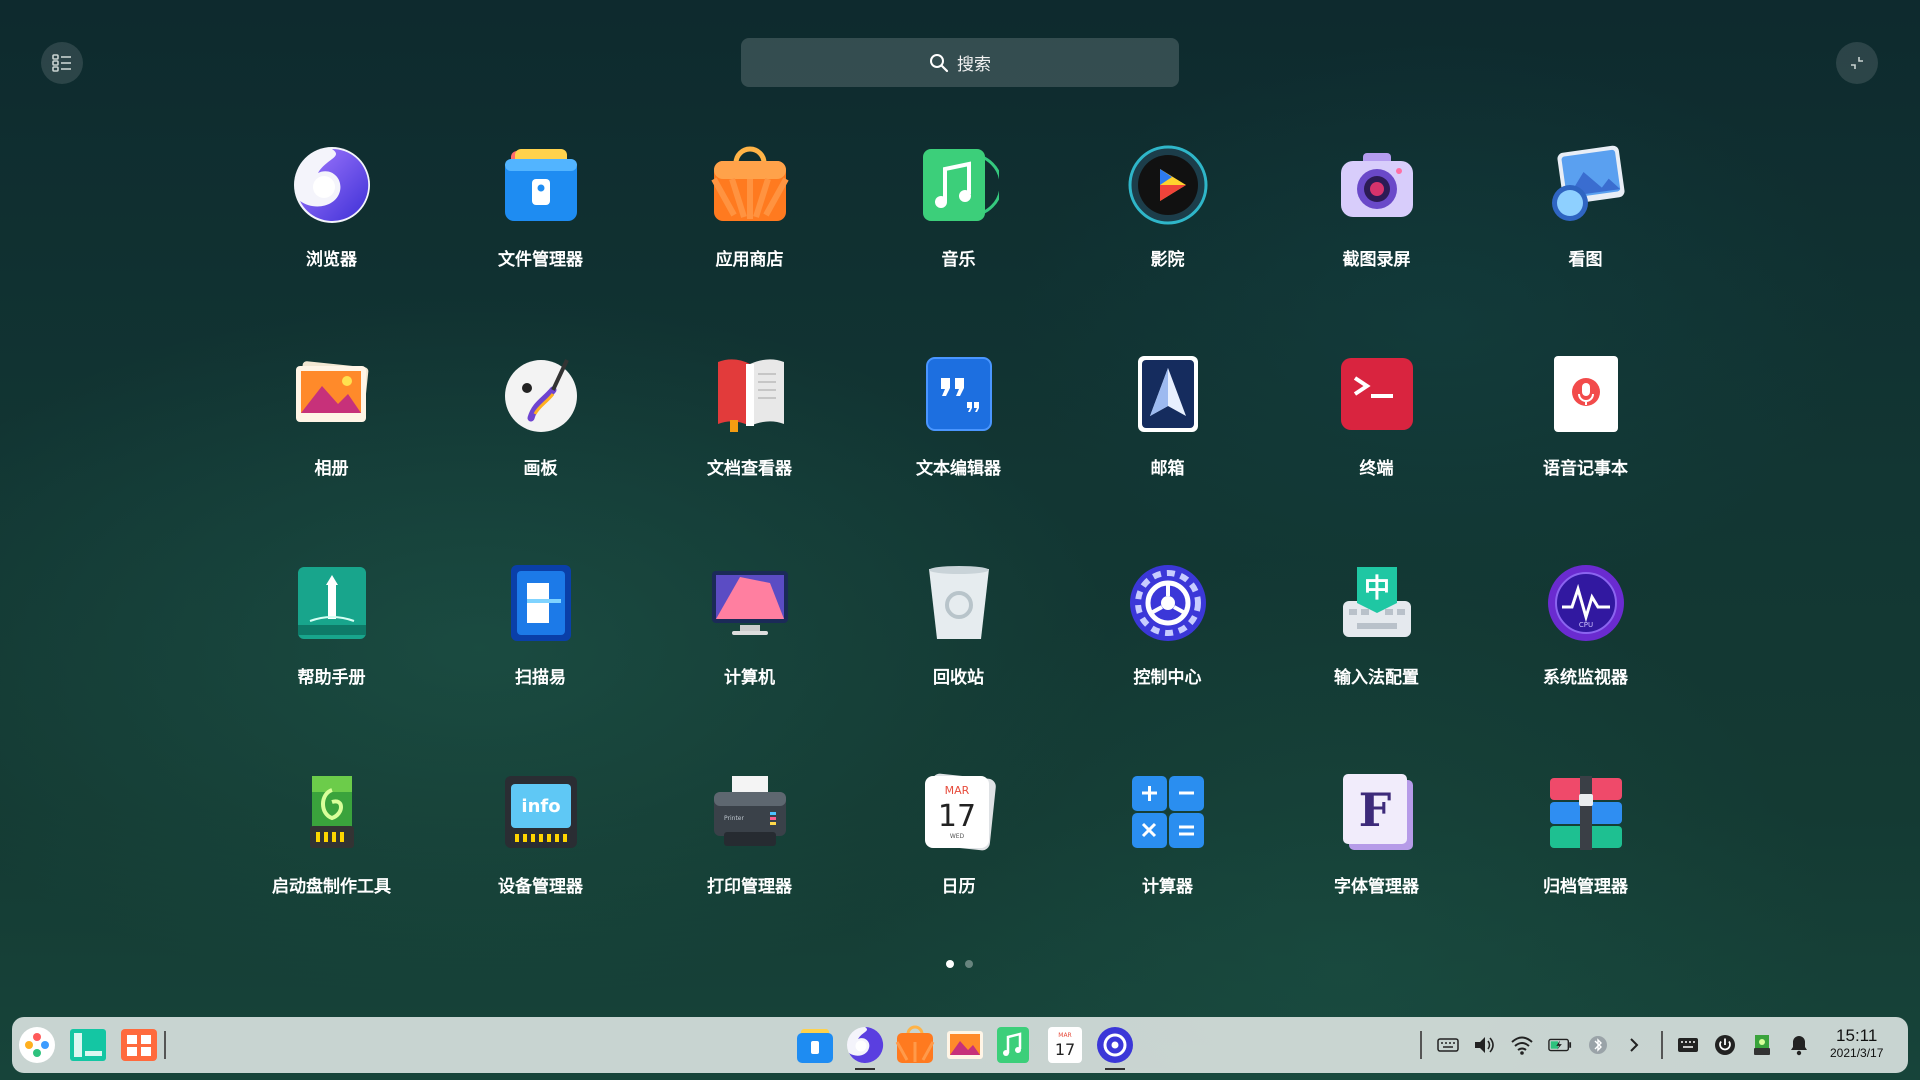  I want to click on app-trash: 回收站, so click(958, 662).